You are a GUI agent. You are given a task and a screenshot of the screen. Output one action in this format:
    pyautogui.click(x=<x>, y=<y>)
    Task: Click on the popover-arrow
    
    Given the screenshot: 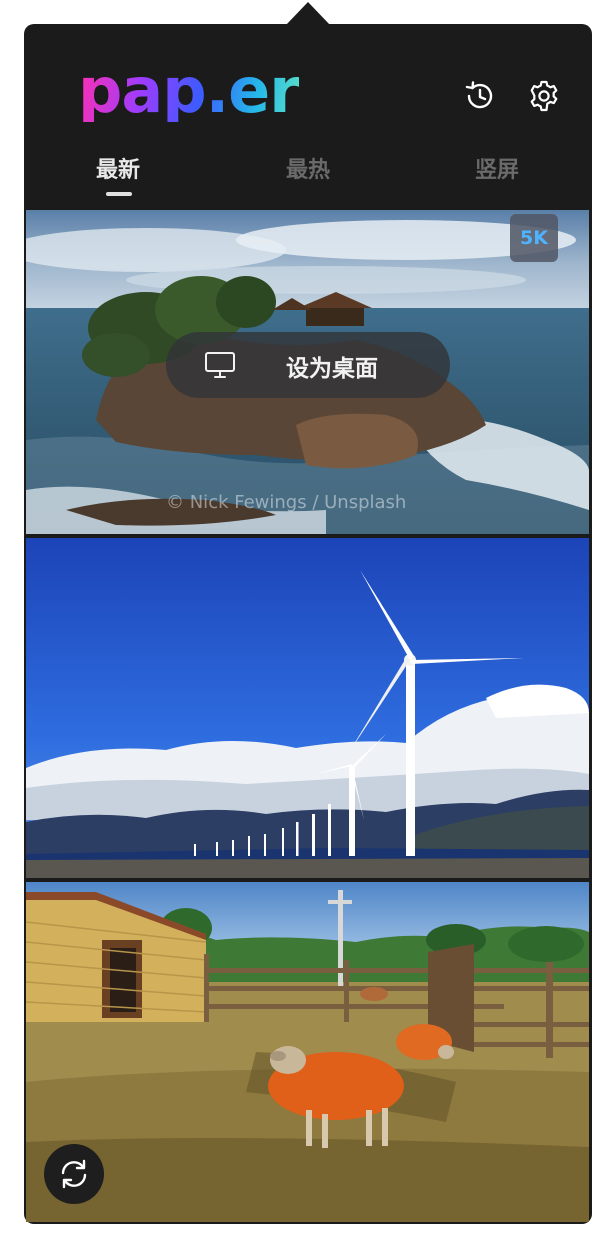 What is the action you would take?
    pyautogui.click(x=308, y=14)
    